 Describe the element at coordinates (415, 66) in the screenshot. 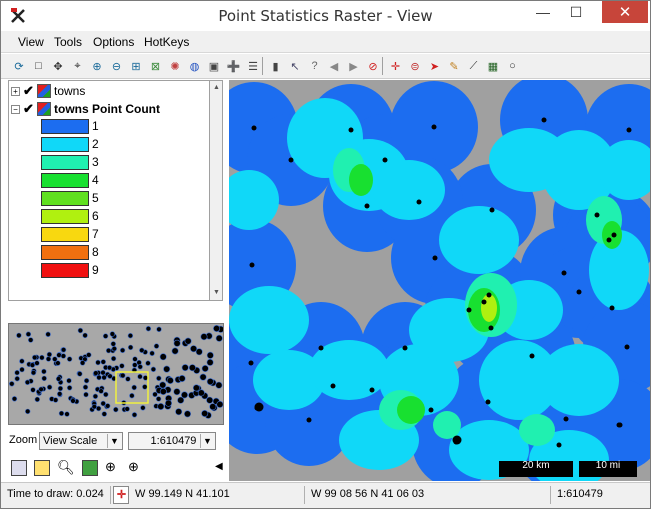

I see `zoom-tool-icon: ⊜` at that location.